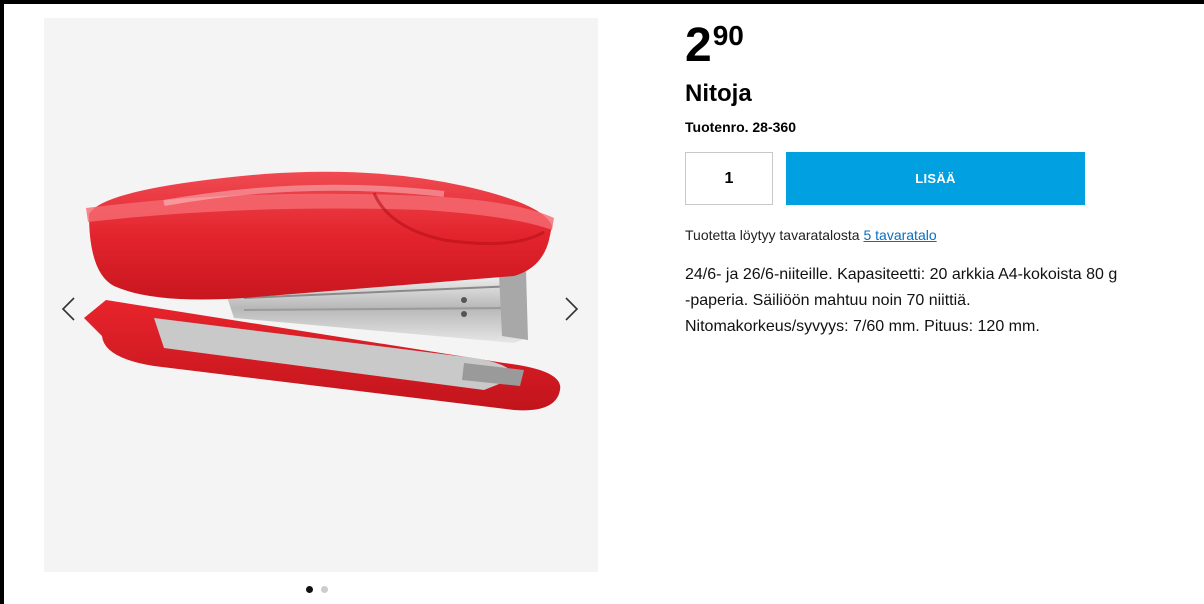  Describe the element at coordinates (729, 178) in the screenshot. I see `quantity-input` at that location.